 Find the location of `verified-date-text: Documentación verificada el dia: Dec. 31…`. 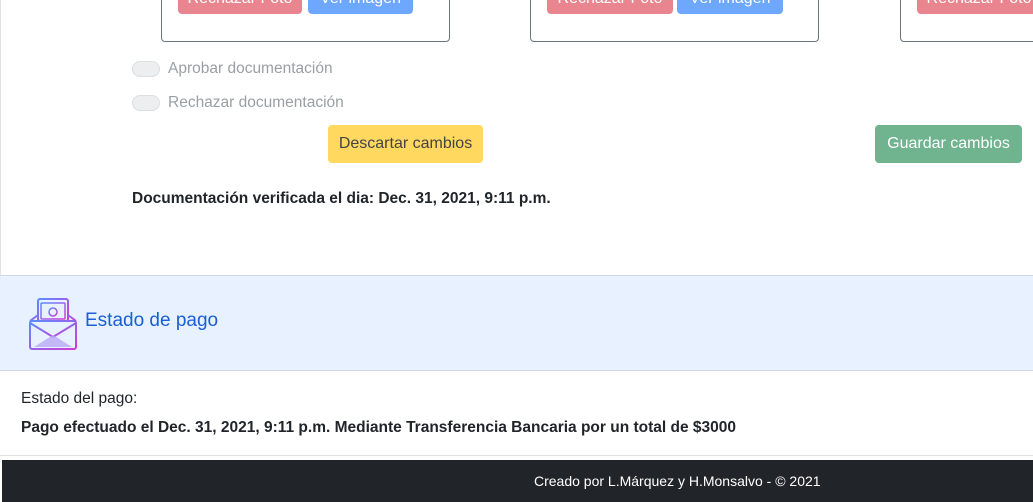

verified-date-text: Documentación verificada el dia: Dec. 31… is located at coordinates (341, 198).